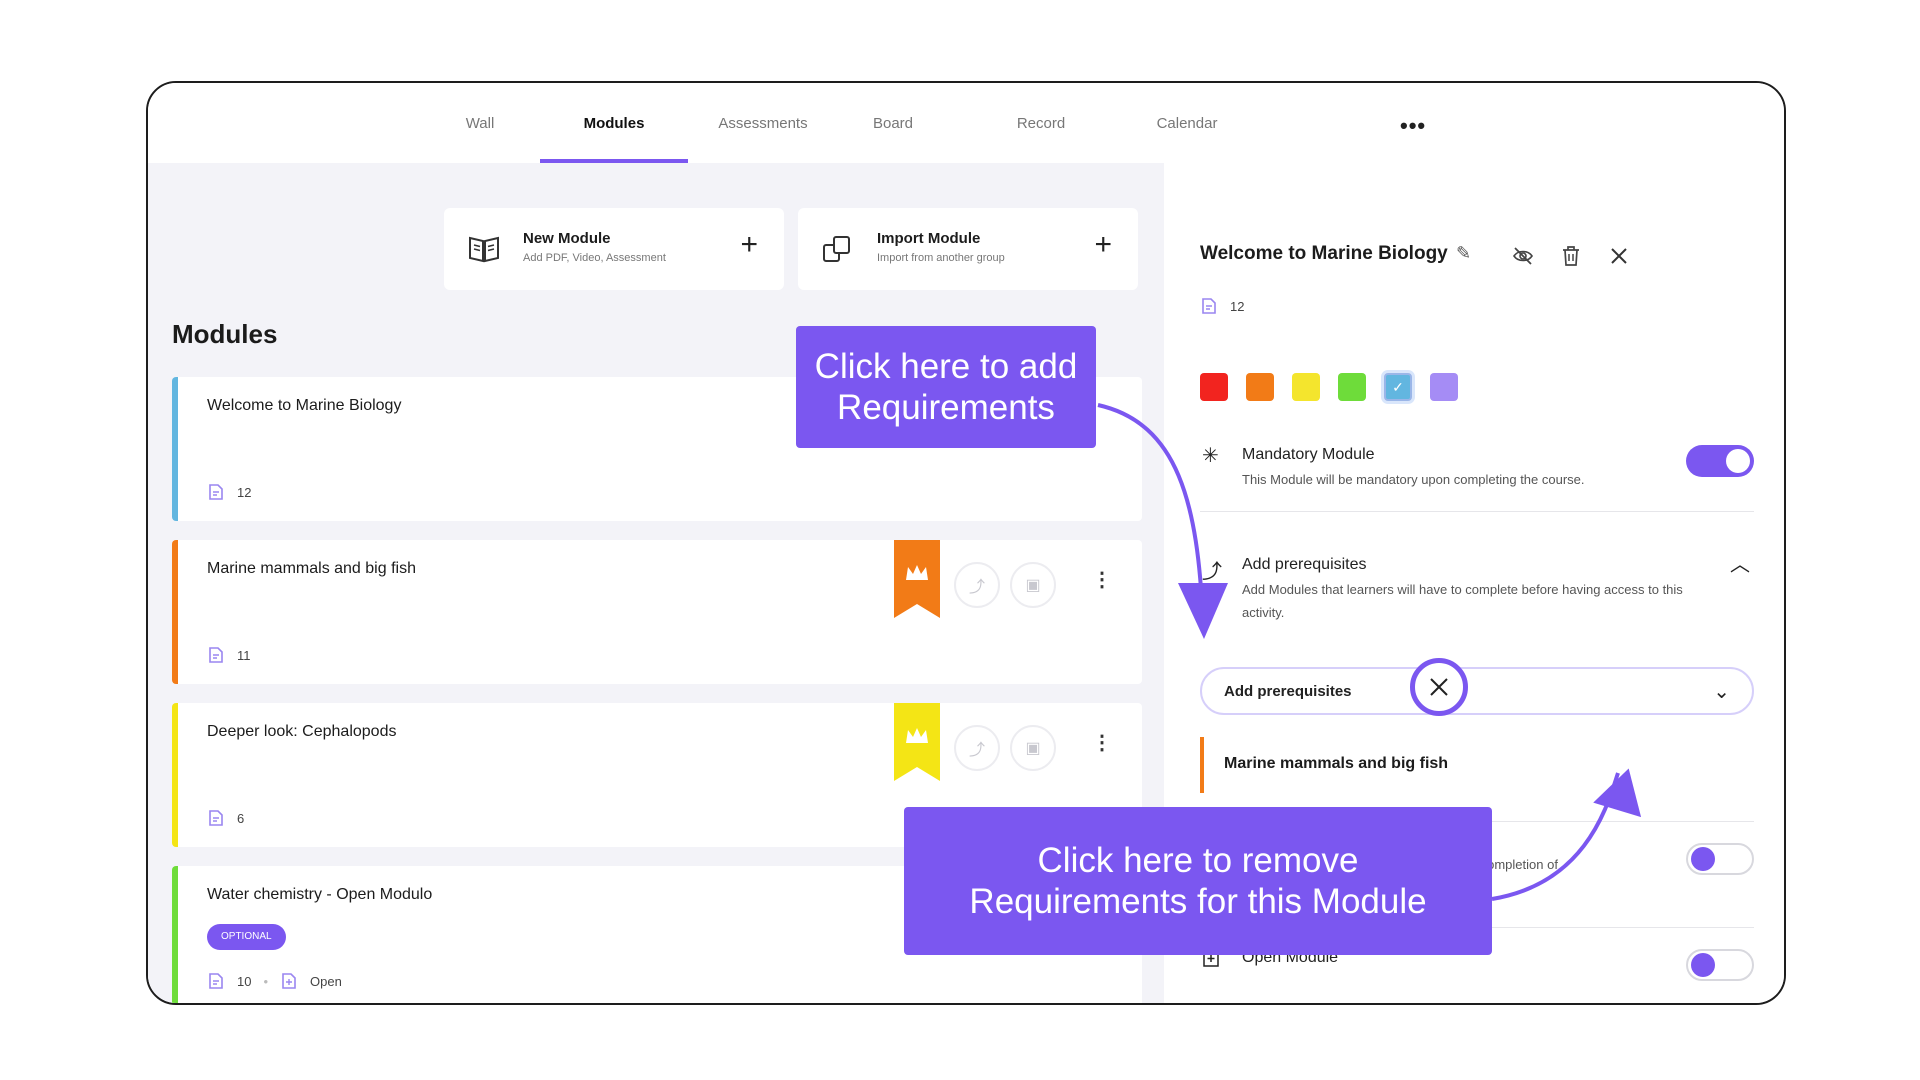  Describe the element at coordinates (1324, 253) in the screenshot. I see `detail-title: Welcome to Marine Biology` at that location.